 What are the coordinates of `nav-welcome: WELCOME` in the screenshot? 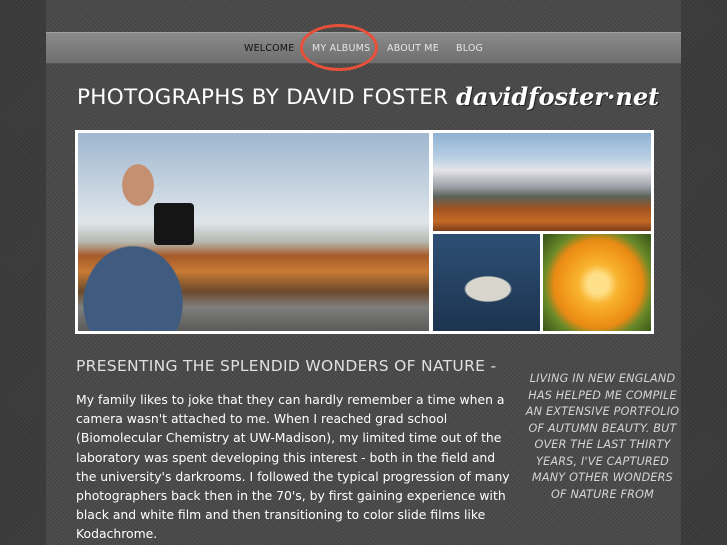 It's located at (269, 48).